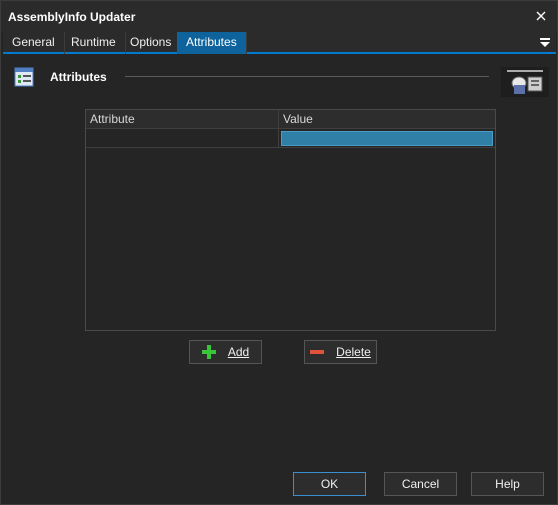  What do you see at coordinates (317, 352) in the screenshot?
I see `minus-icon` at bounding box center [317, 352].